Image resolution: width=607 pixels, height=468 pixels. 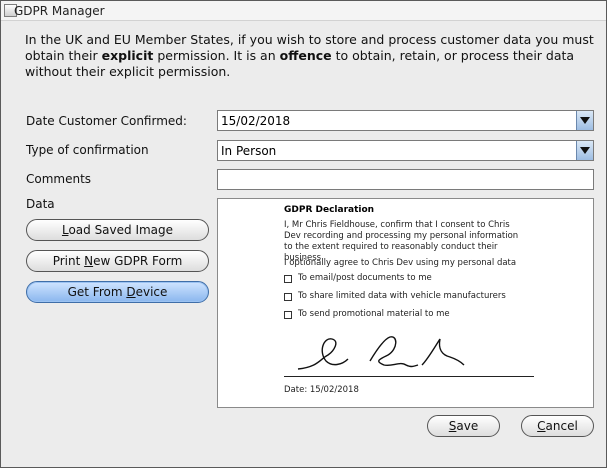 I want to click on window-title: GDPR Manager, so click(x=59, y=11).